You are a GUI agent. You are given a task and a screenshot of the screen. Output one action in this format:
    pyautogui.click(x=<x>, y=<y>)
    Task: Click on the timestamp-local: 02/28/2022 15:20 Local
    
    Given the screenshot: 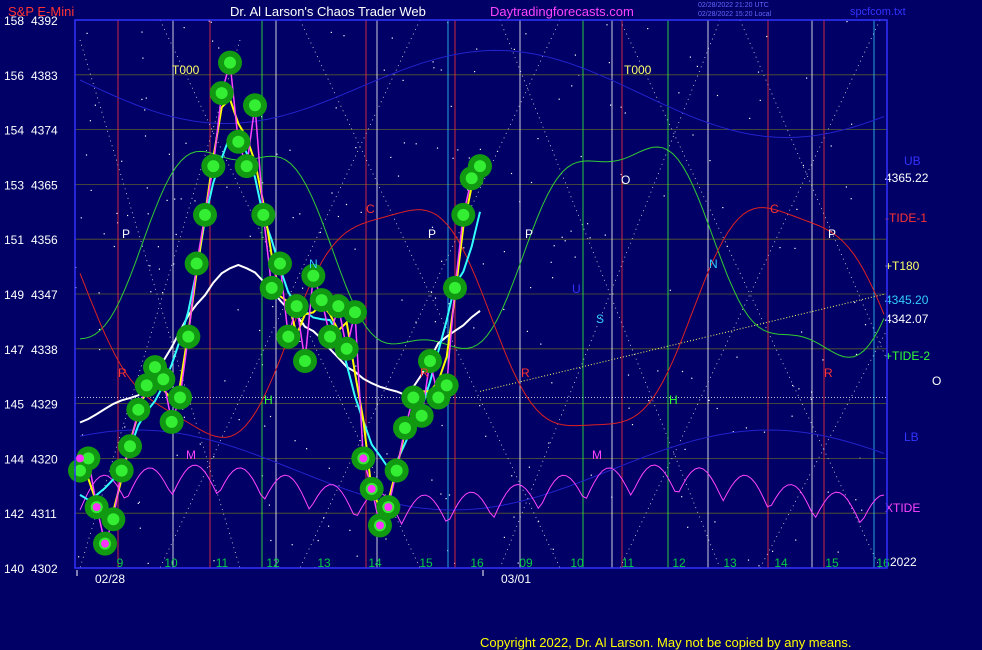 What is the action you would take?
    pyautogui.click(x=735, y=14)
    